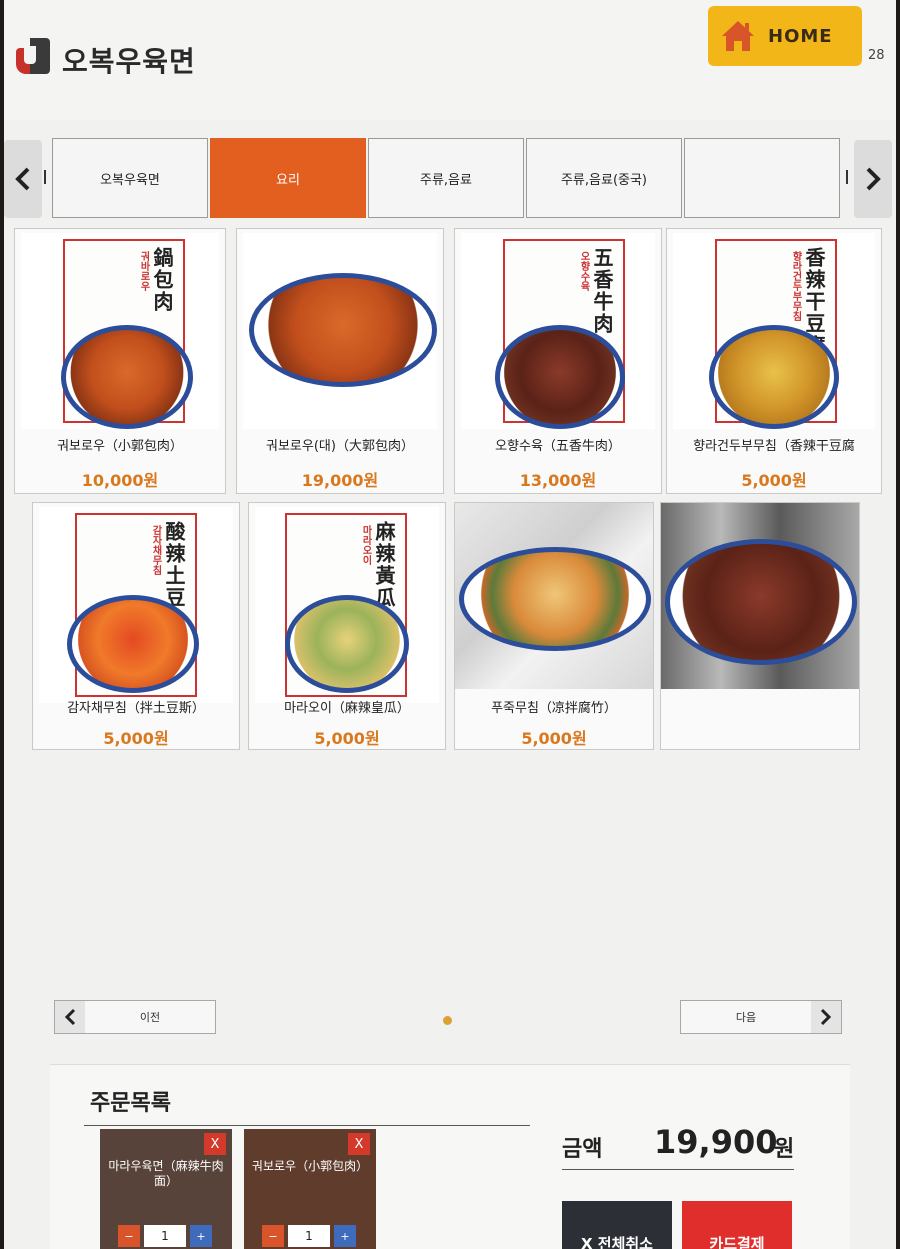 This screenshot has width=900, height=1249. I want to click on poster-chinese-title: 鍋包肉, so click(162, 280).